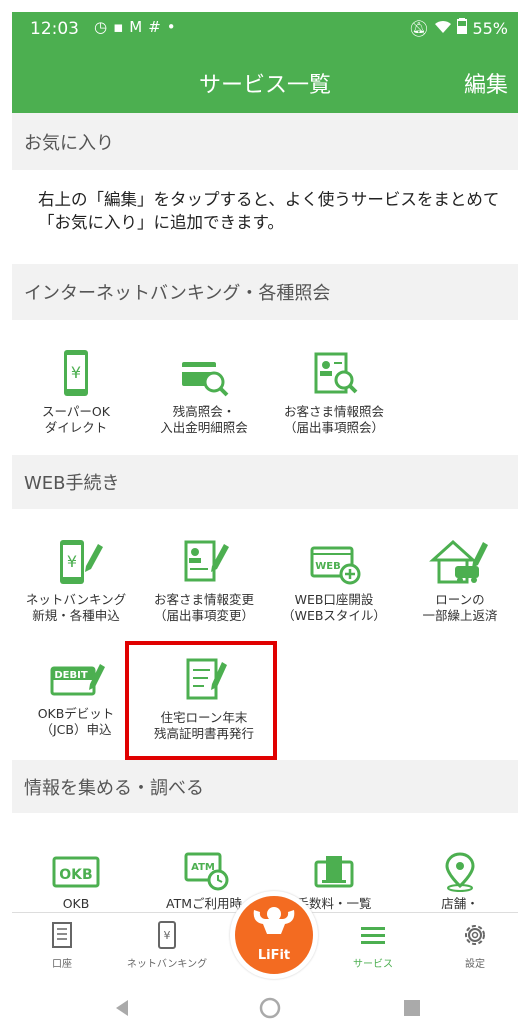 The image size is (518, 1020). What do you see at coordinates (203, 615) in the screenshot?
I see `tile-label-line2: （届出事項変更）` at bounding box center [203, 615].